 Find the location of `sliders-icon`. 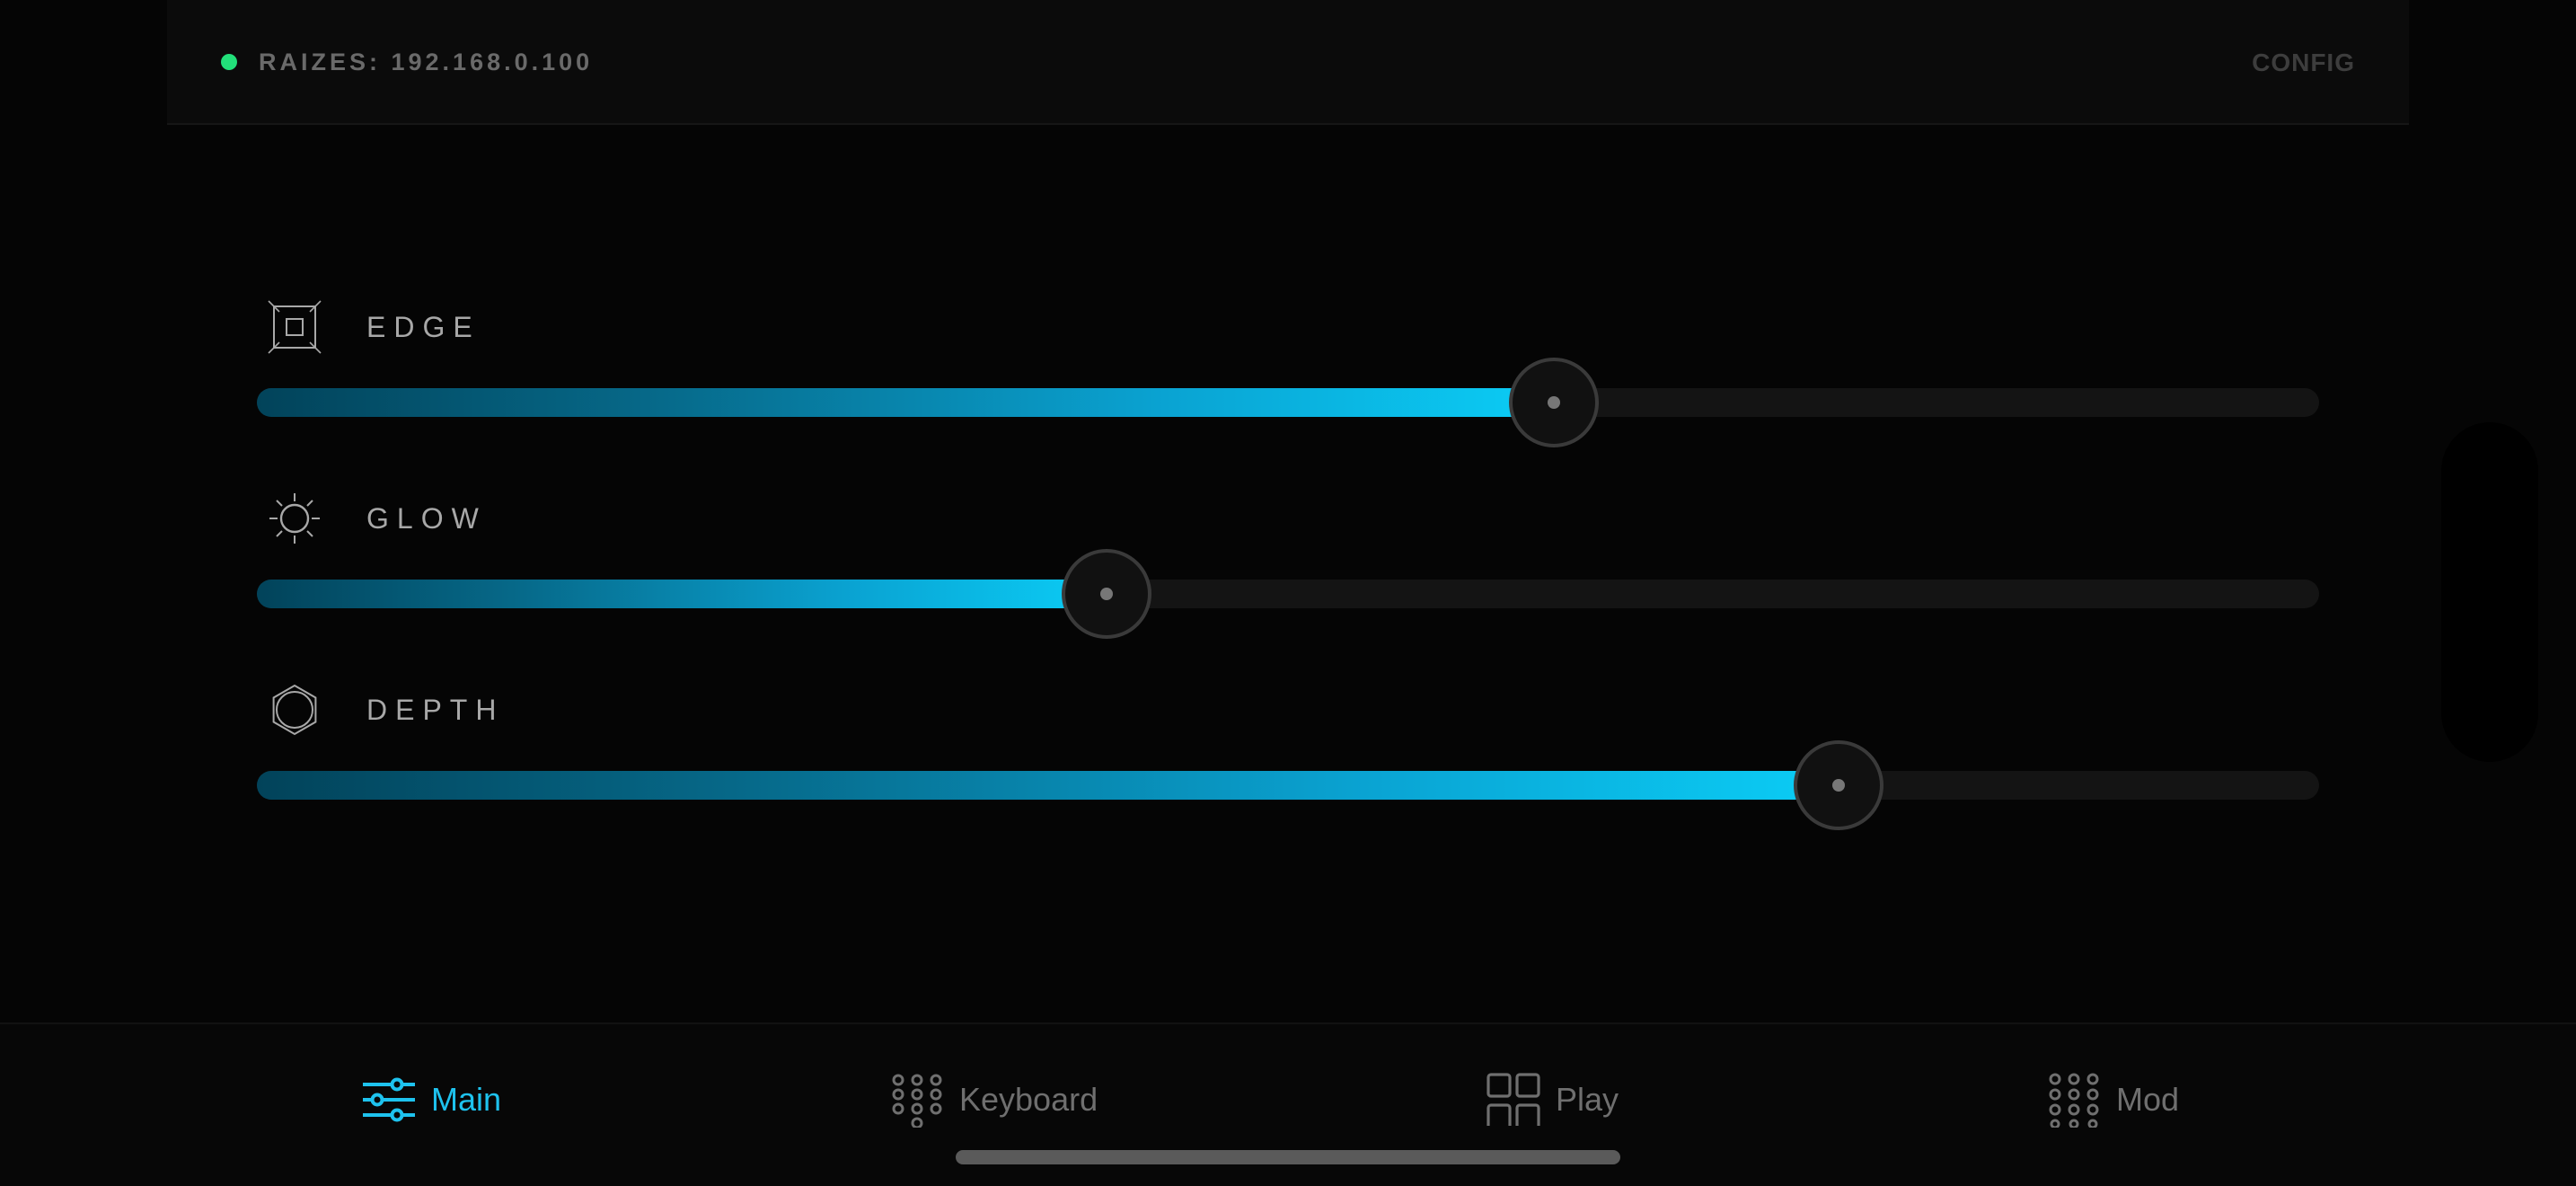

sliders-icon is located at coordinates (389, 1099).